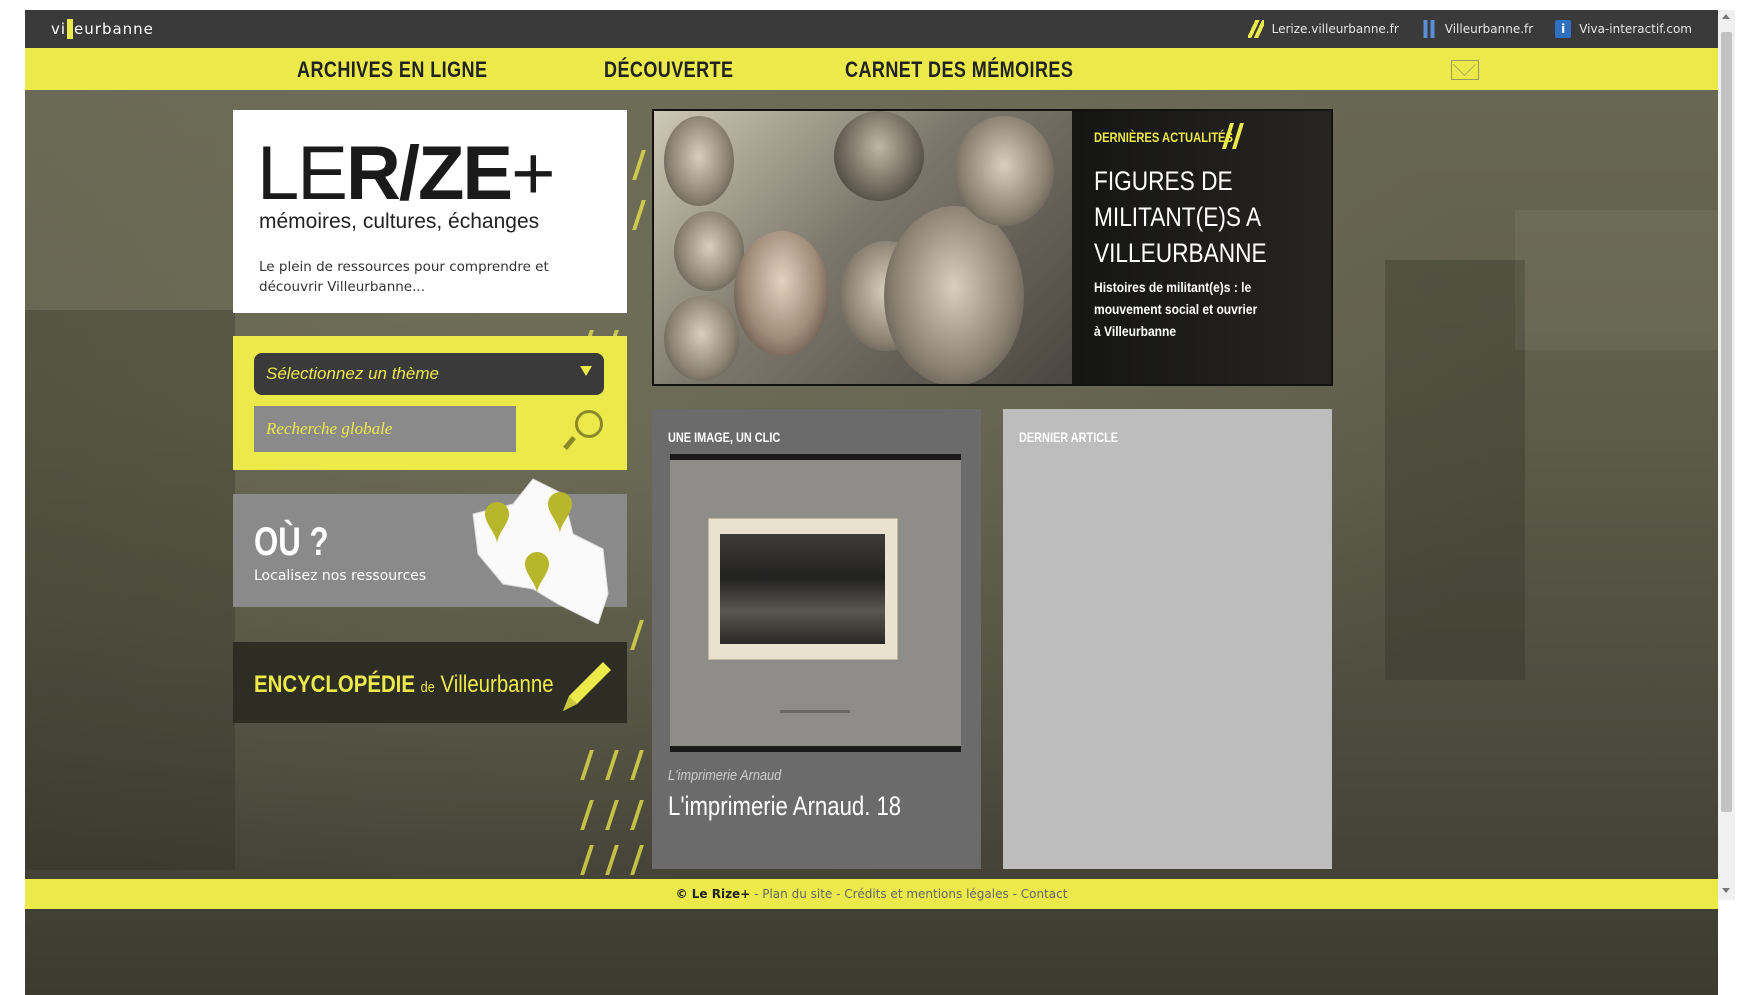  What do you see at coordinates (713, 894) in the screenshot?
I see `footer-copyright: © Le Rize+` at bounding box center [713, 894].